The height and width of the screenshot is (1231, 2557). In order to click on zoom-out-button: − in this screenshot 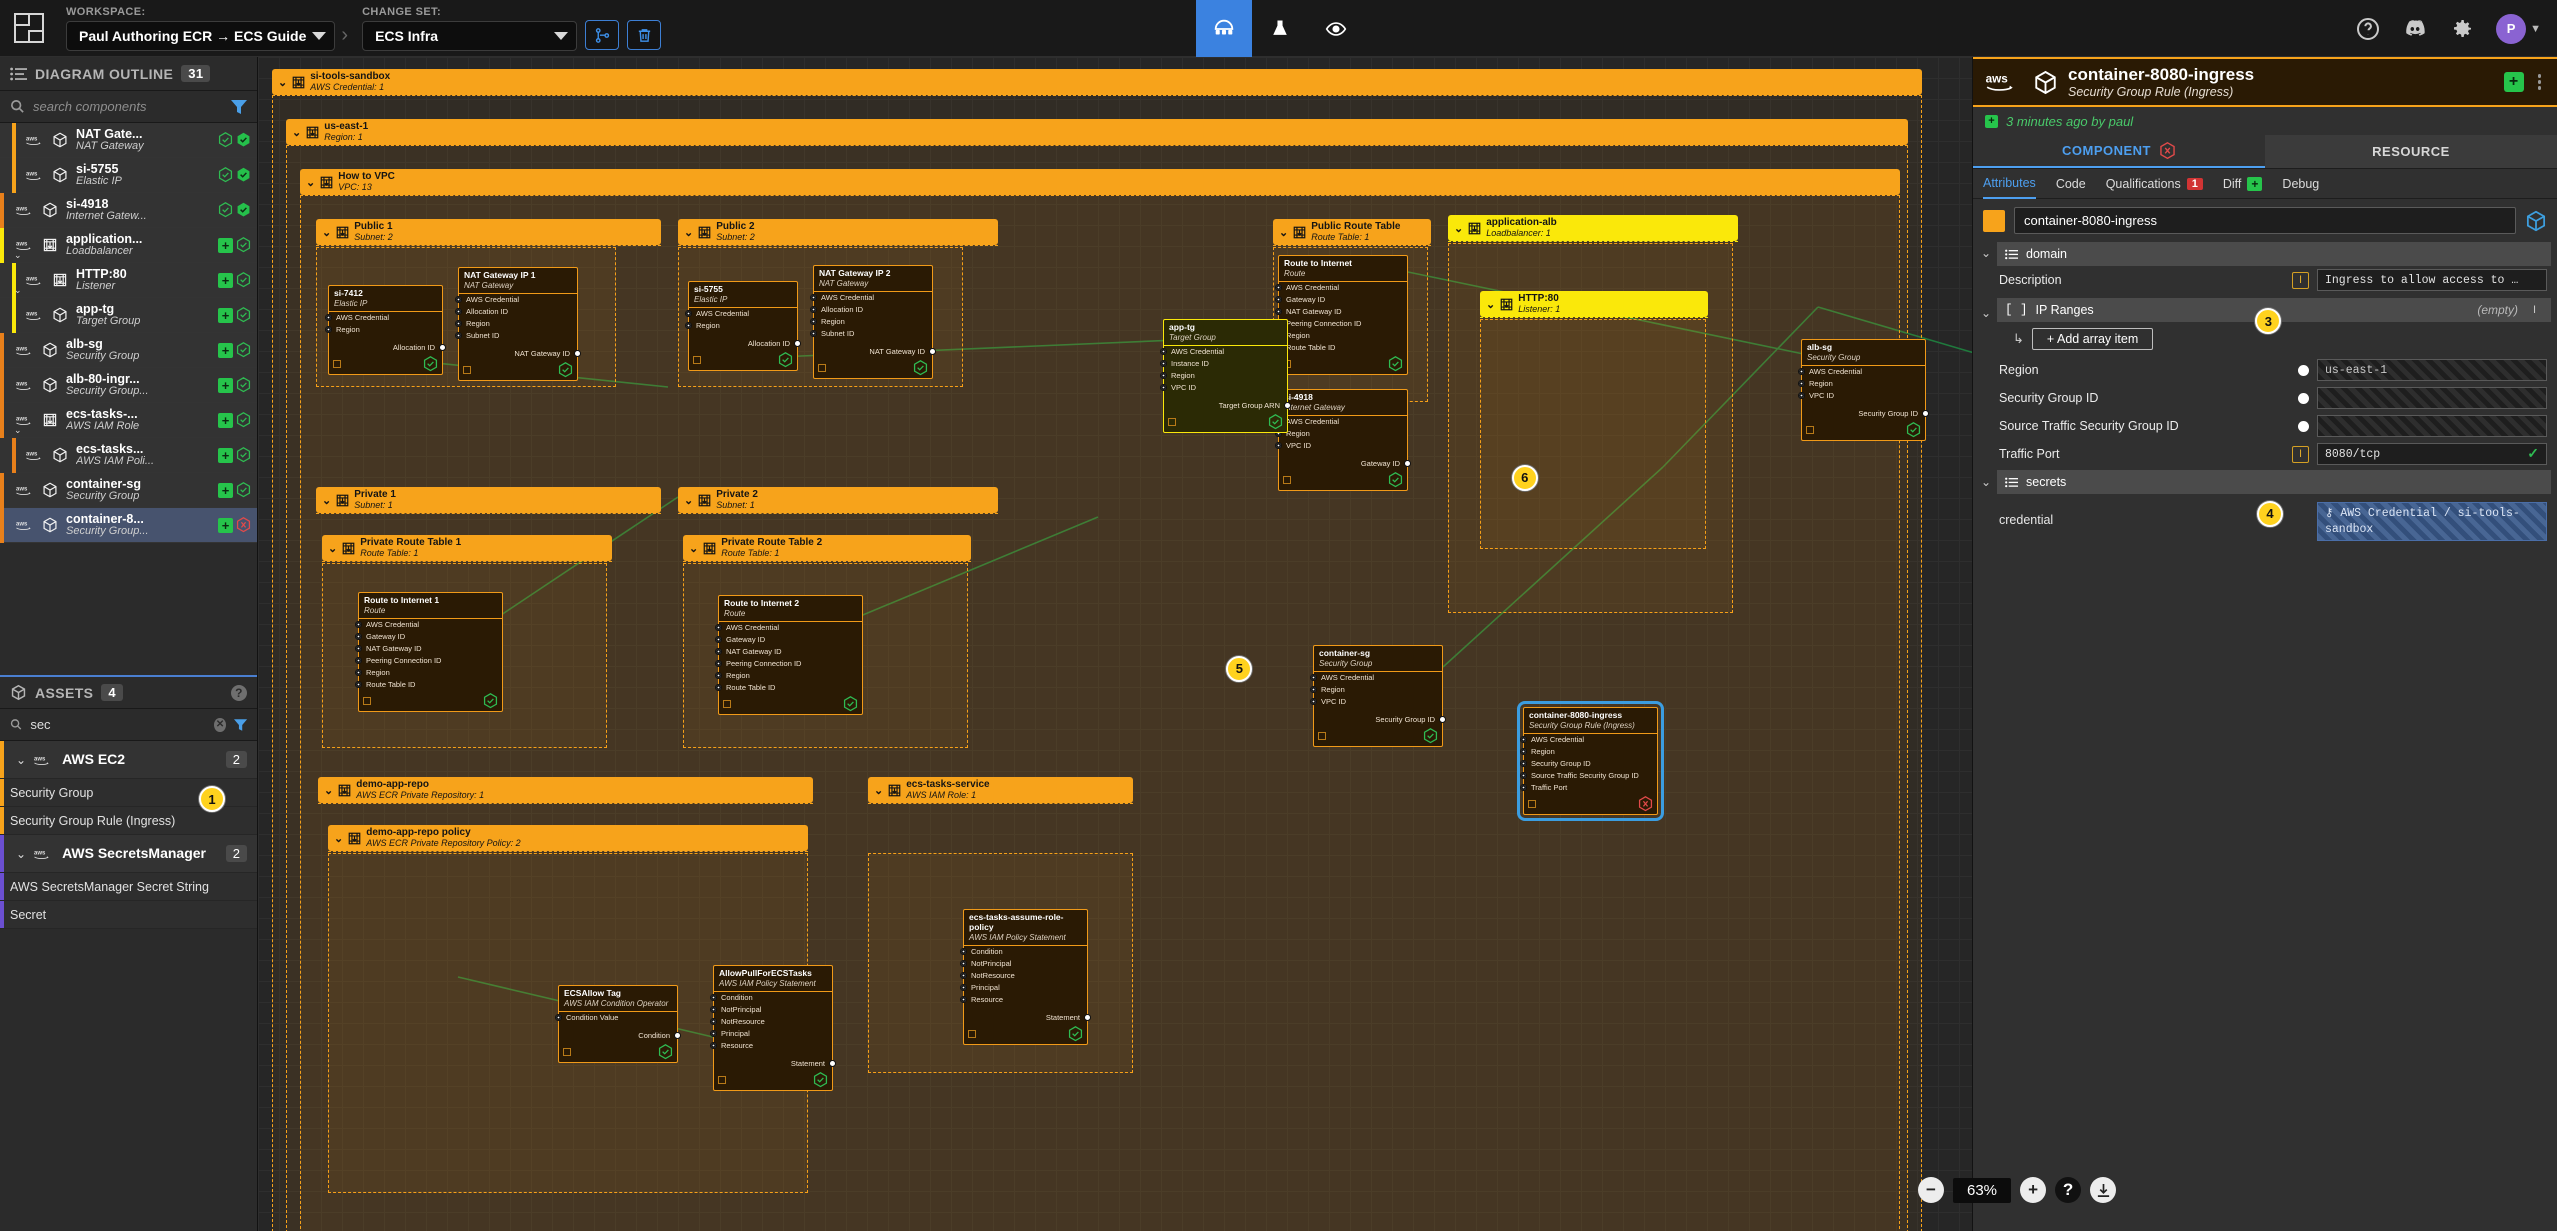, I will do `click(1931, 1190)`.